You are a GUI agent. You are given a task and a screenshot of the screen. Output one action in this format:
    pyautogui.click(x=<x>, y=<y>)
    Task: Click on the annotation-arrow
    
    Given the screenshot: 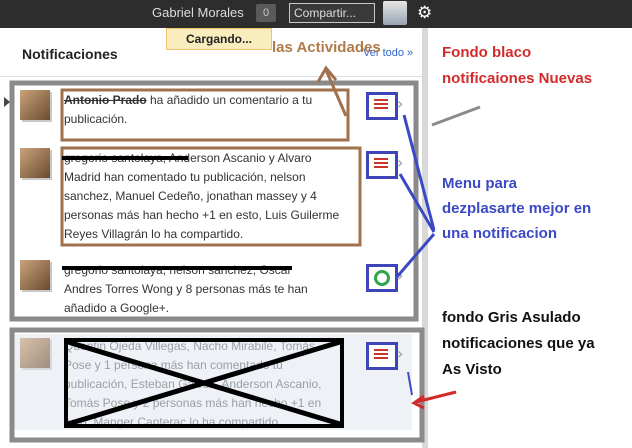 What is the action you would take?
    pyautogui.click(x=336, y=93)
    